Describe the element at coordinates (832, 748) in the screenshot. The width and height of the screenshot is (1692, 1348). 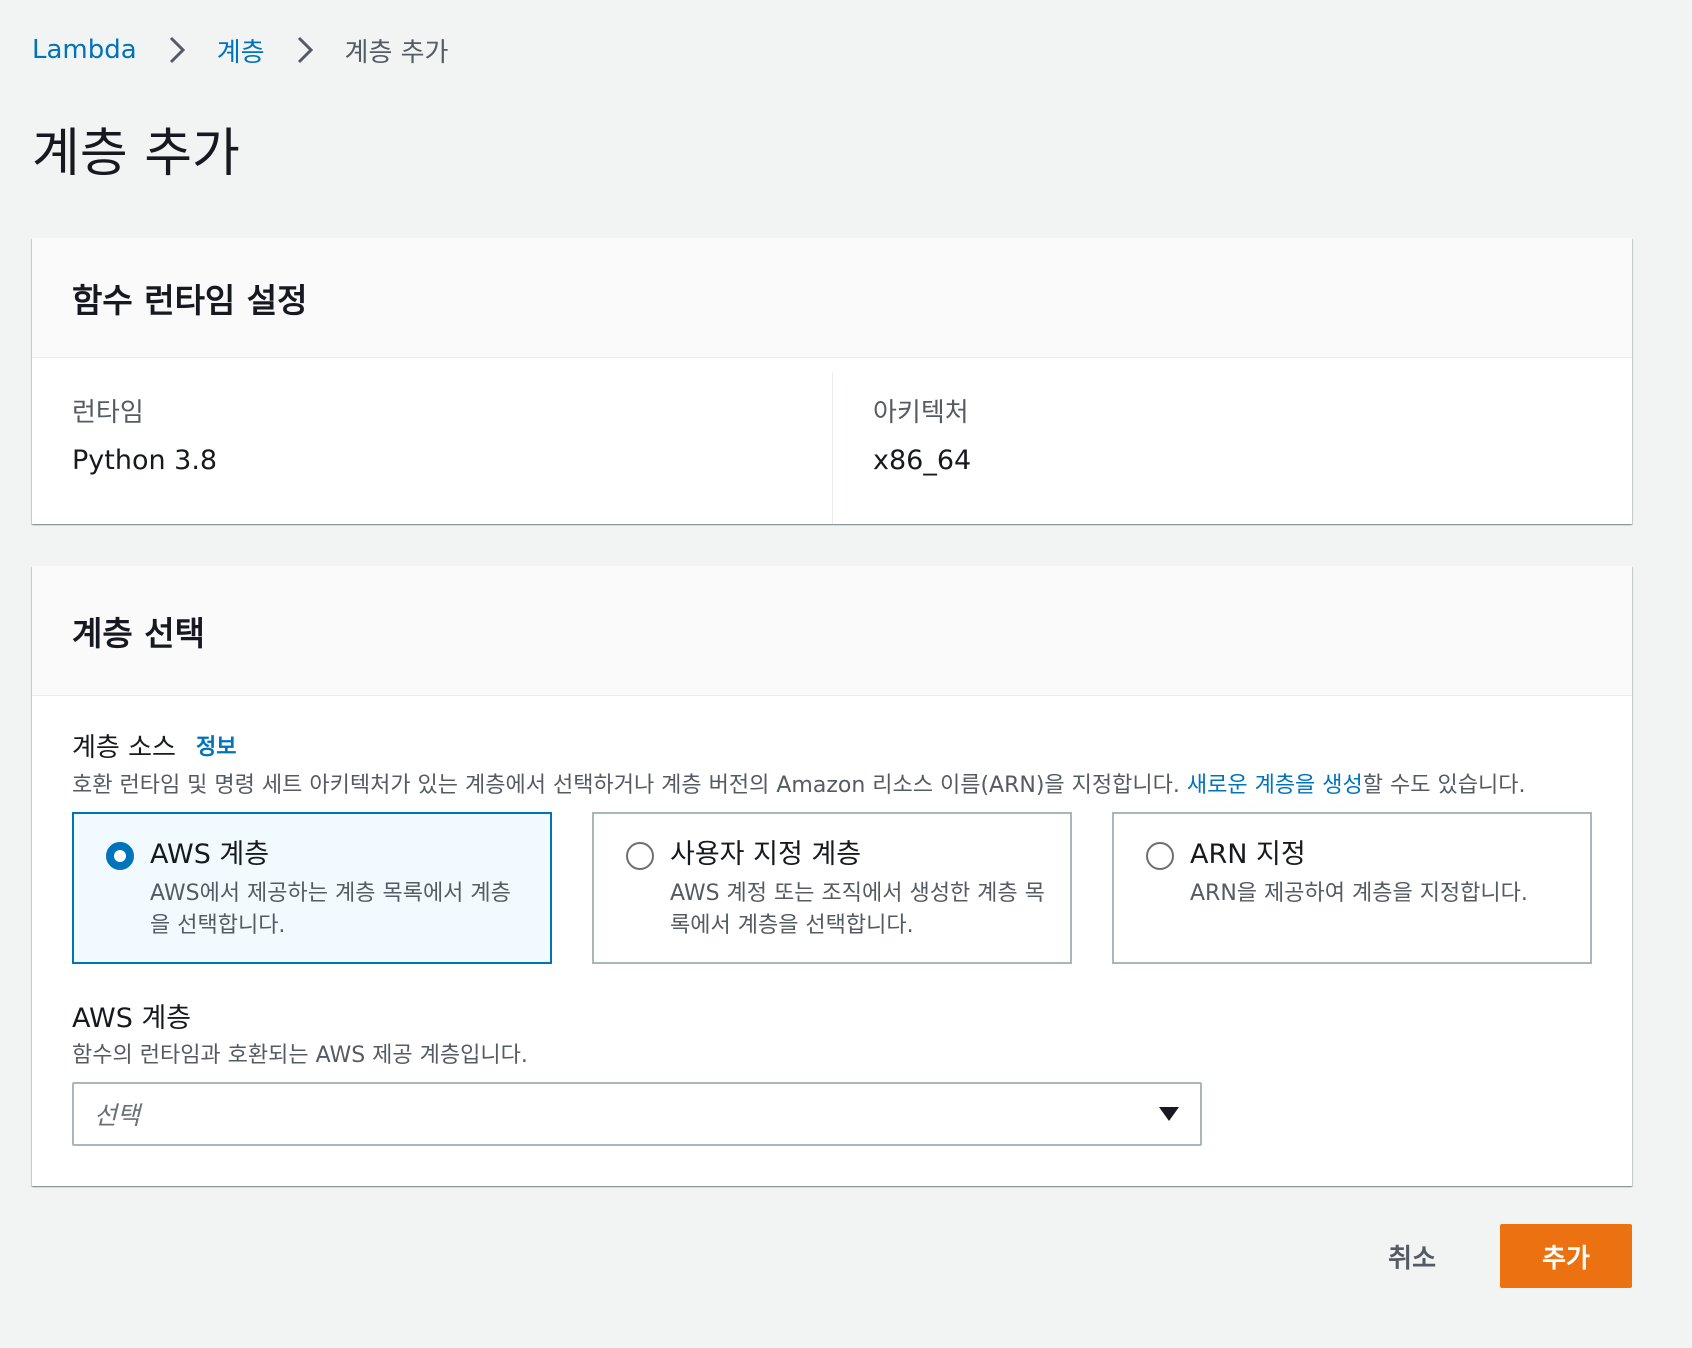
I see `layer-source-label: 계층 소스 정보` at that location.